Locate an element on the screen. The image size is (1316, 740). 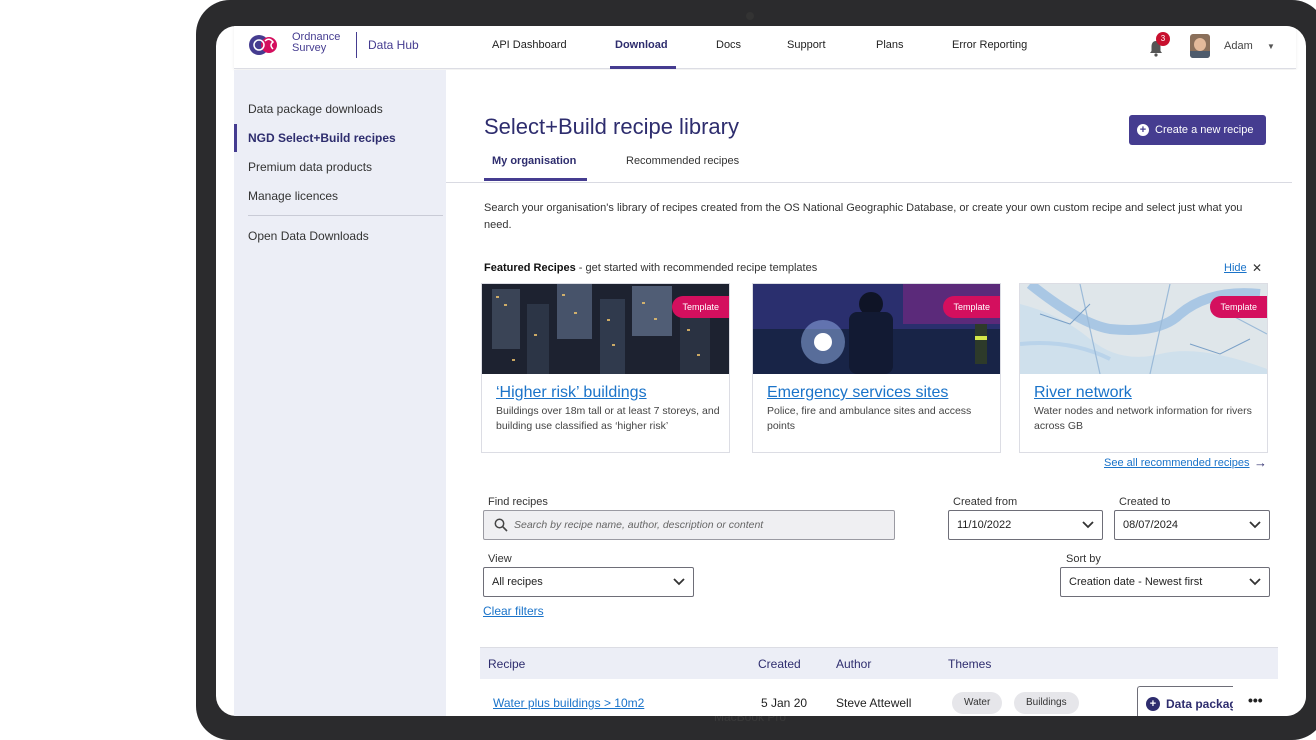
card-title: Emergency services sites is located at coordinates (857, 393).